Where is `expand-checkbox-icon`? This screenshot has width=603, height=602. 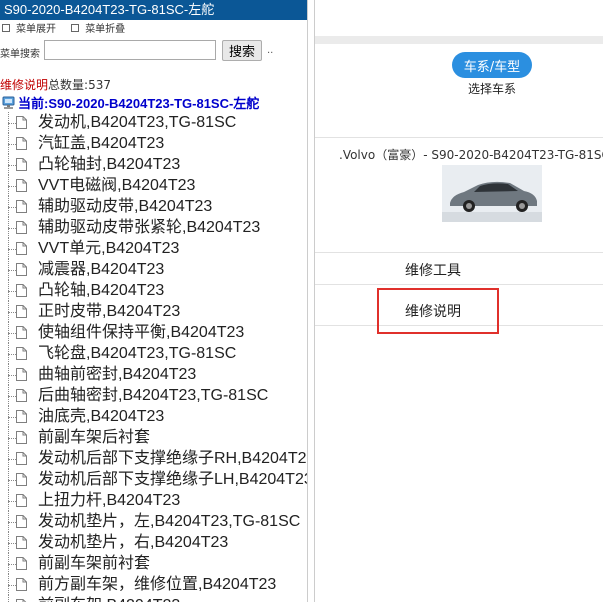 expand-checkbox-icon is located at coordinates (6, 28).